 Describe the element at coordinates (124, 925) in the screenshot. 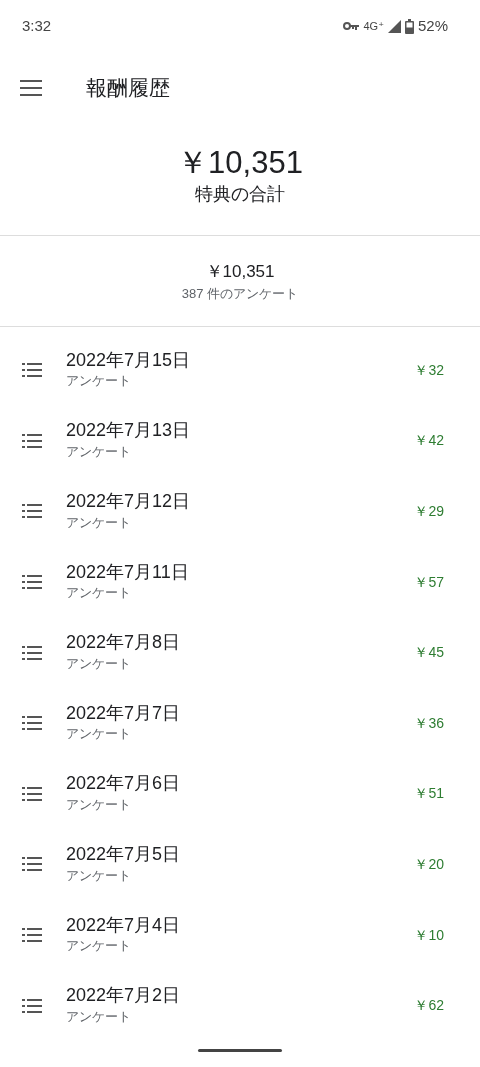

I see `reward-date: 2022年7月4日` at that location.